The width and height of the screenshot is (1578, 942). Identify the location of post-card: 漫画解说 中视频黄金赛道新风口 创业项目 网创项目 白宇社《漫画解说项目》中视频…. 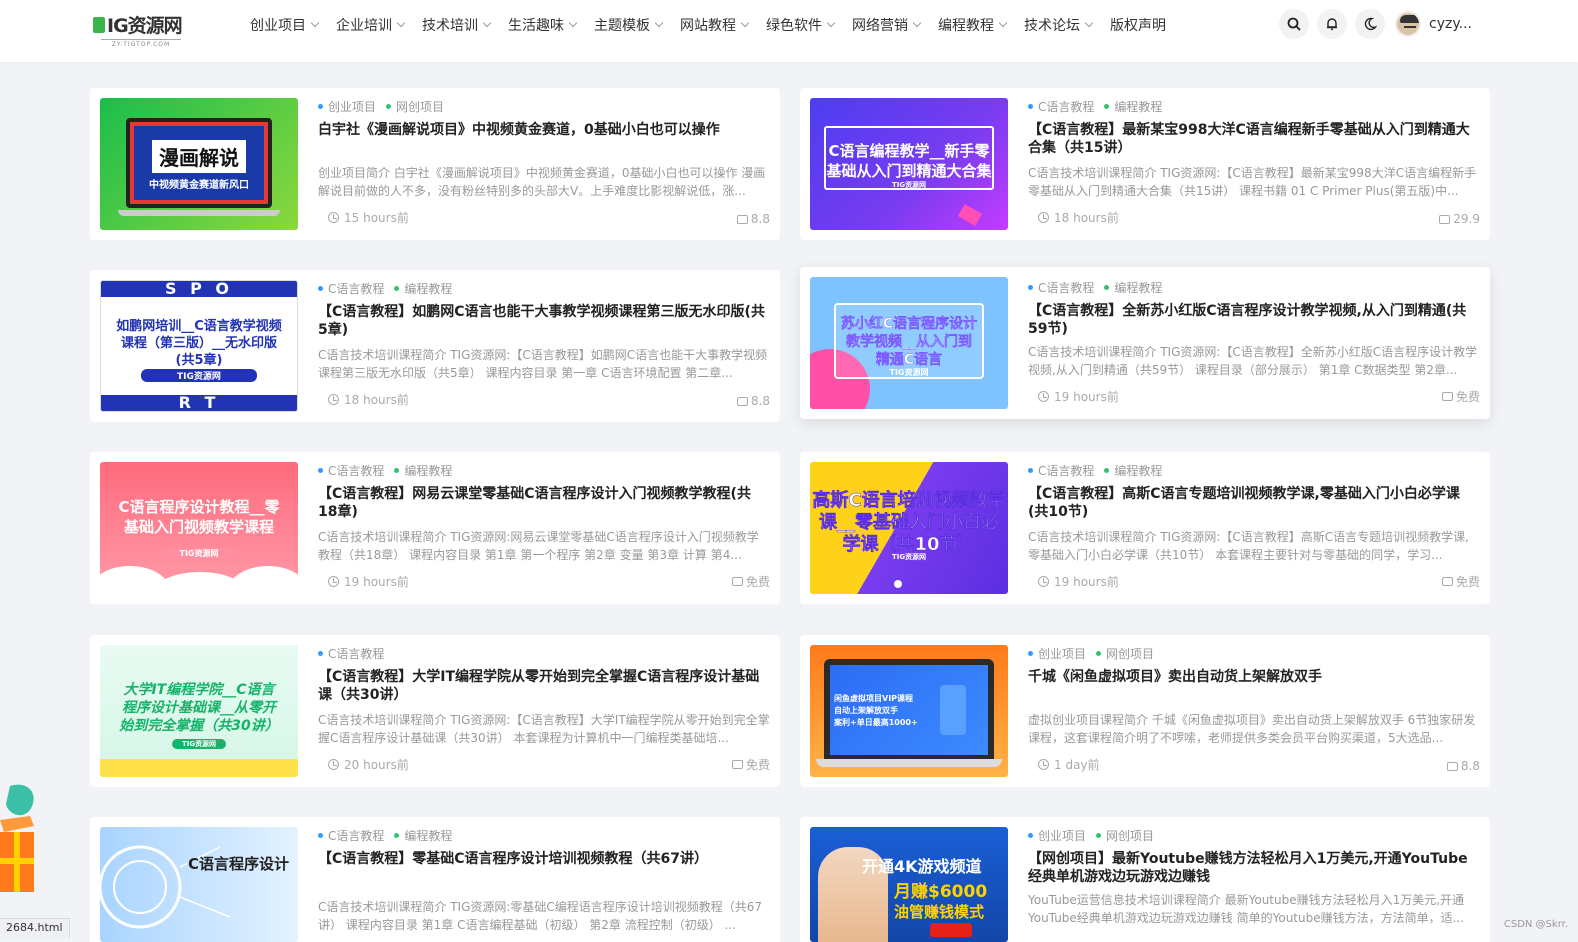
(435, 164).